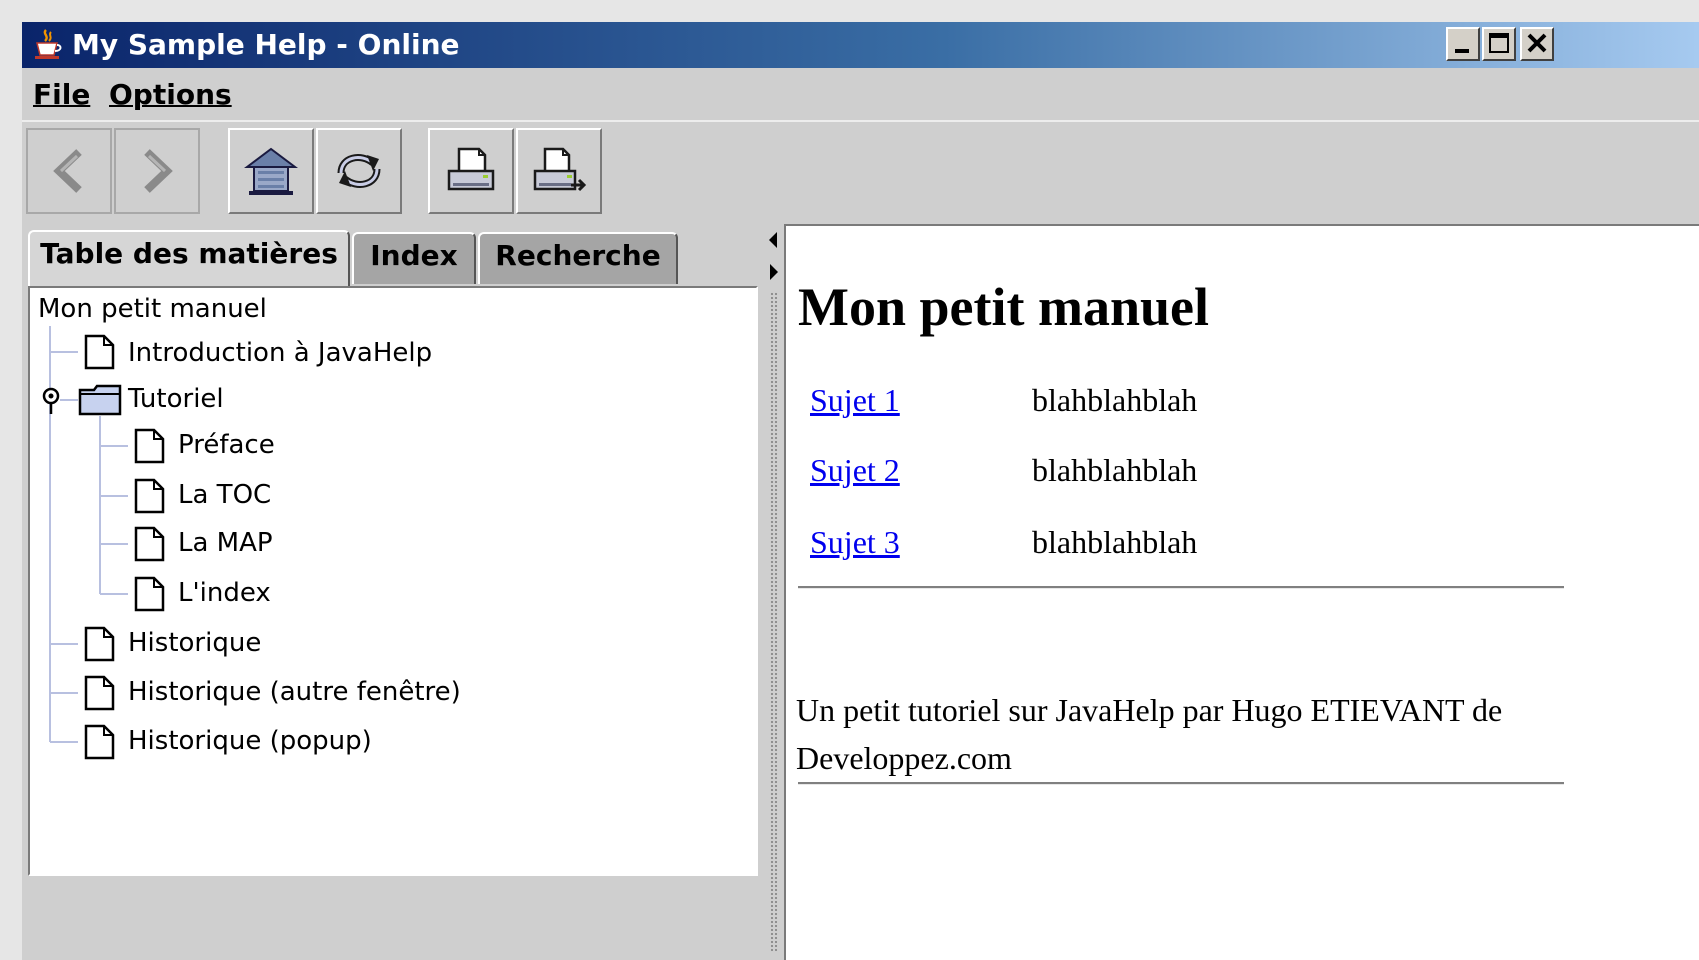 The image size is (1699, 960). What do you see at coordinates (48, 44) in the screenshot?
I see `java-cup-icon` at bounding box center [48, 44].